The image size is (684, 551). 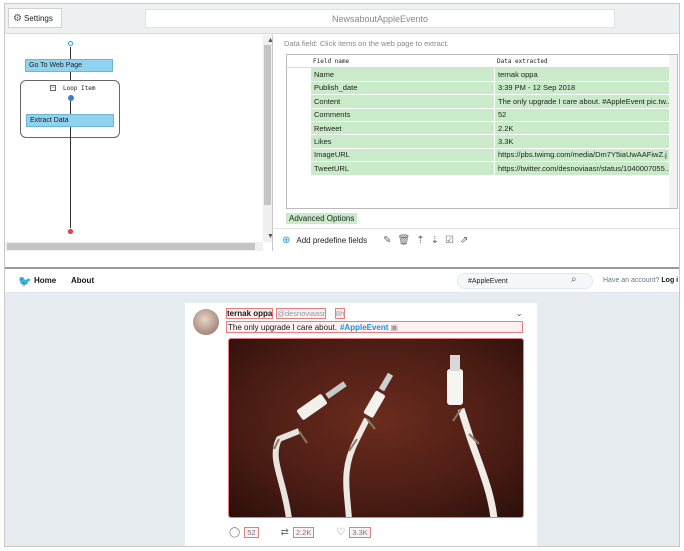 What do you see at coordinates (70, 120) in the screenshot?
I see `extract-data-step: Extract Data` at bounding box center [70, 120].